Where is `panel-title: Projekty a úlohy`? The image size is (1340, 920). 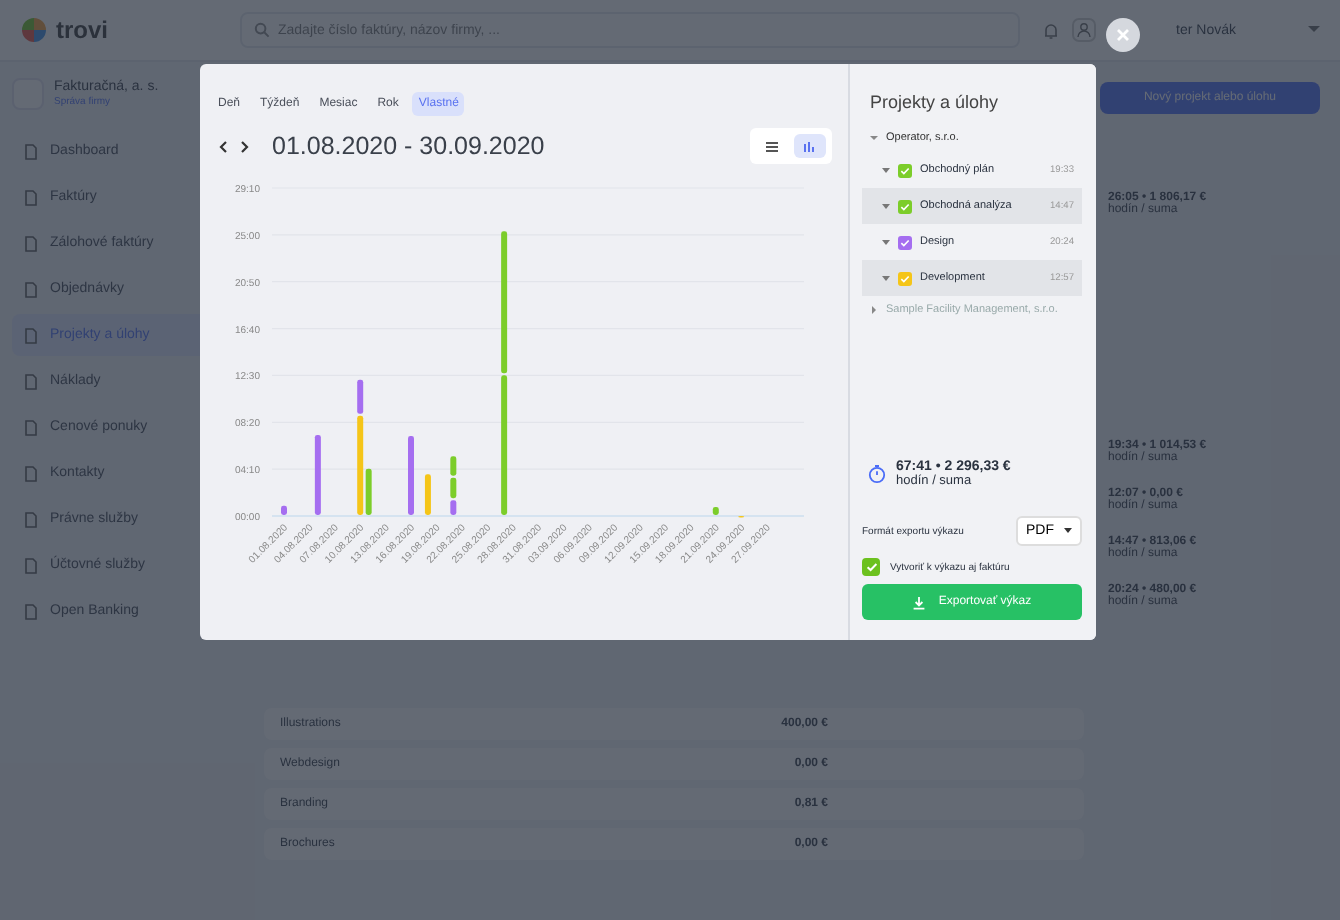
panel-title: Projekty a úlohy is located at coordinates (935, 102).